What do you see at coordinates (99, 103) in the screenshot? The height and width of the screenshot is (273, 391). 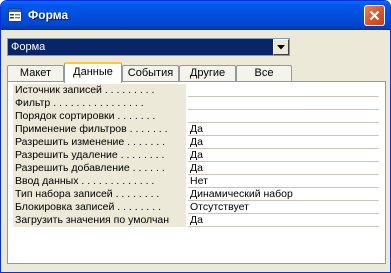 I see `property-label: Фильтр . . . . . . . . . . . . . . . .` at bounding box center [99, 103].